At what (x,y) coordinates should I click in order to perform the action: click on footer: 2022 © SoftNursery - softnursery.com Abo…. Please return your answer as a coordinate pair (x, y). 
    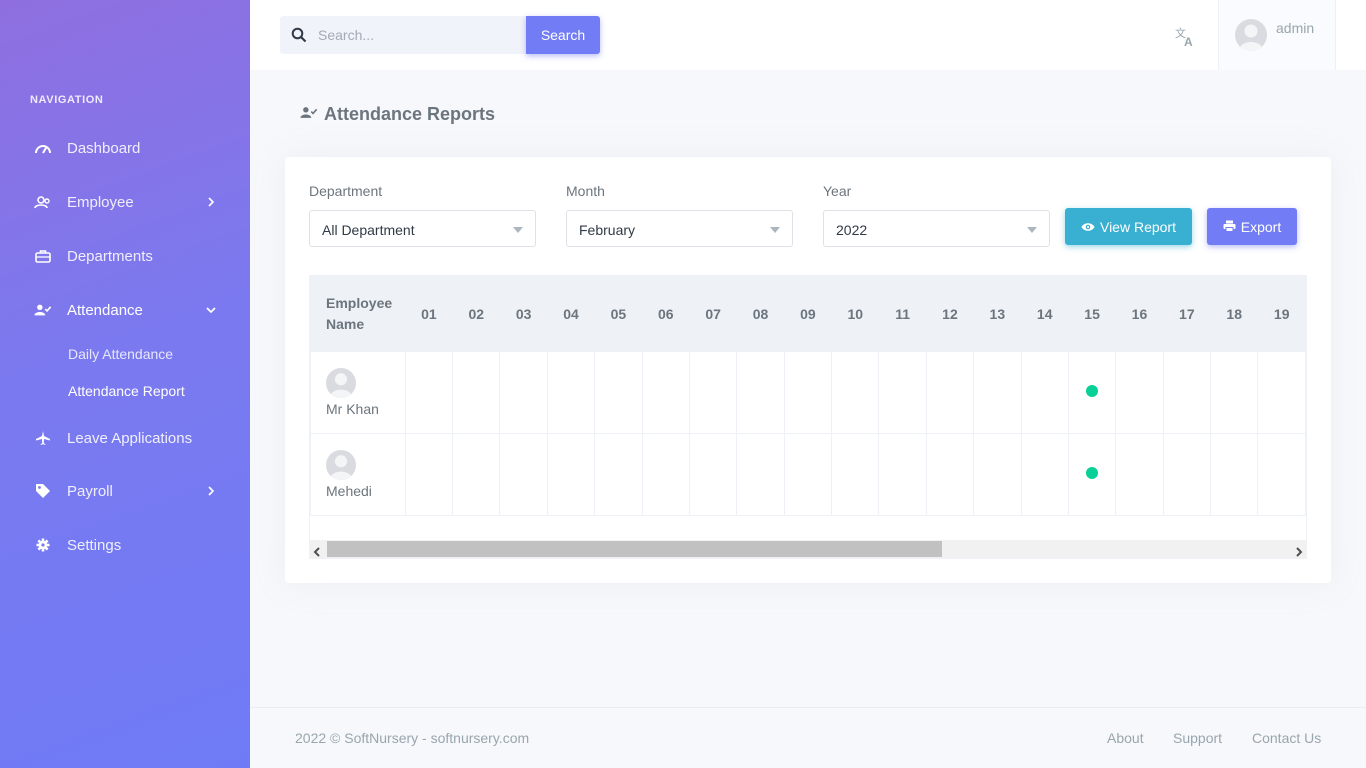
    Looking at the image, I should click on (808, 737).